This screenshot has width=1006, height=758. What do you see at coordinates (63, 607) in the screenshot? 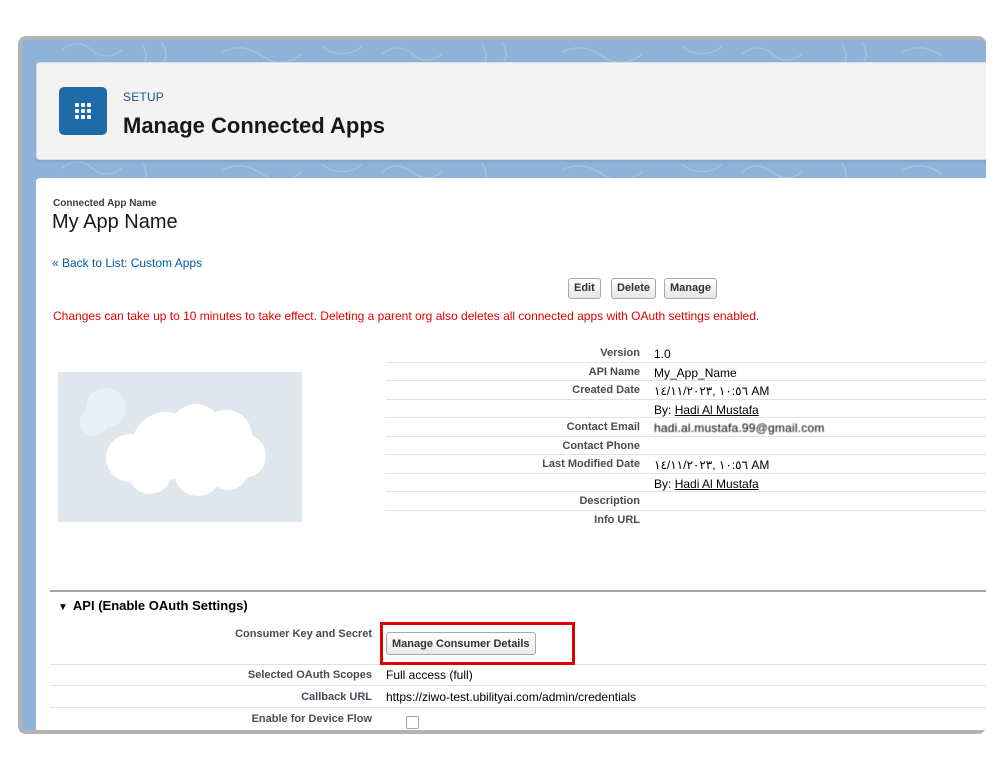
I see `collapse-triangle-icon: ▼` at bounding box center [63, 607].